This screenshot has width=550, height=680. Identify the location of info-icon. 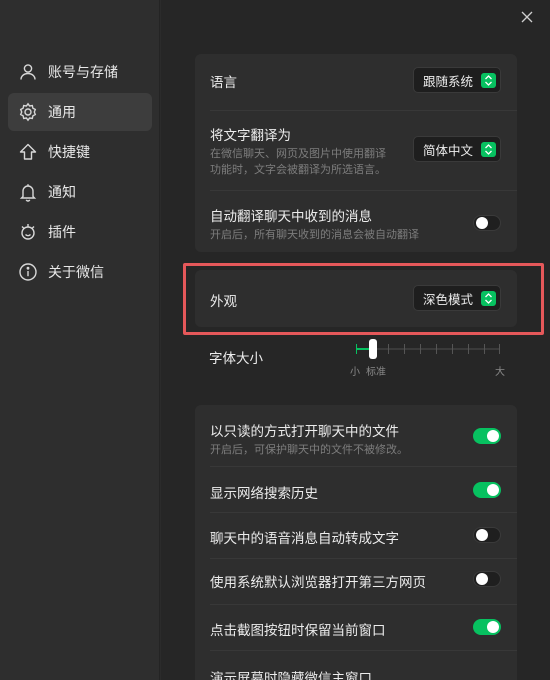
(28, 272).